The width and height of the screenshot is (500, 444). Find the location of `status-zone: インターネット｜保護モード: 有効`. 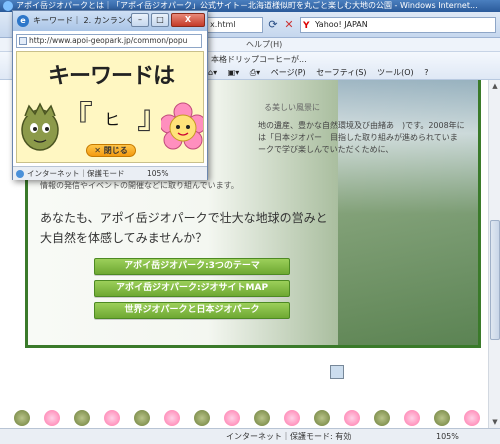

status-zone: インターネット｜保護モード: 有効 is located at coordinates (289, 436).